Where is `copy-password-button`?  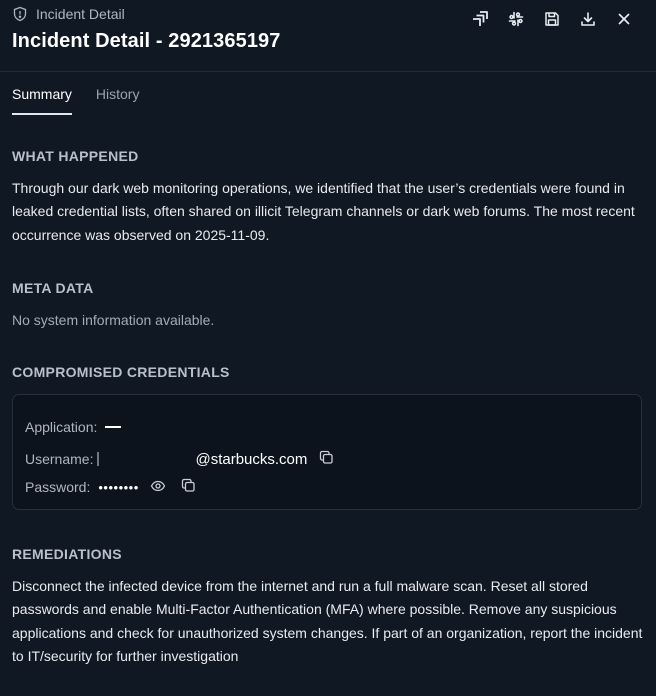 copy-password-button is located at coordinates (189, 487).